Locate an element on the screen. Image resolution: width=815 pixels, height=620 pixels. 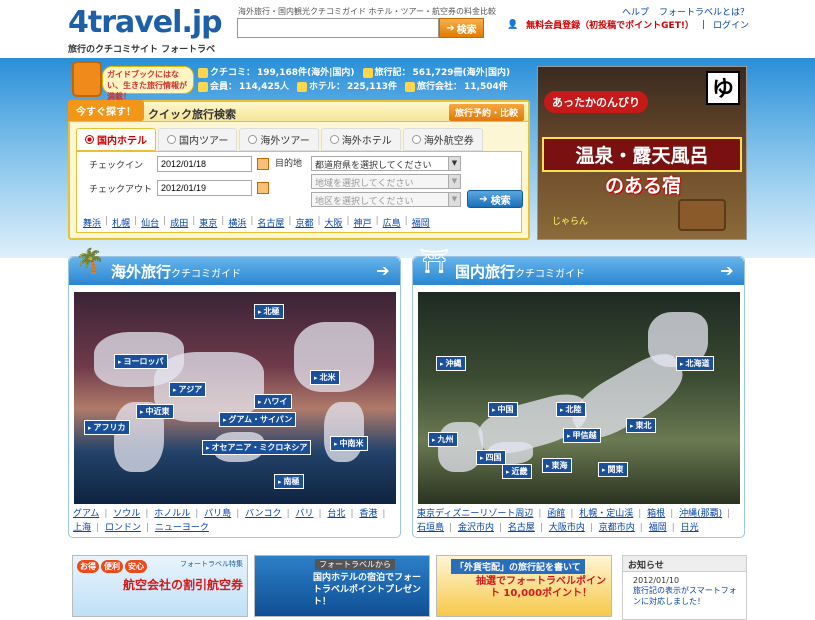
stat-travelogues: 旅行記： 561,729冊(海外|国内) is located at coordinates (436, 73).